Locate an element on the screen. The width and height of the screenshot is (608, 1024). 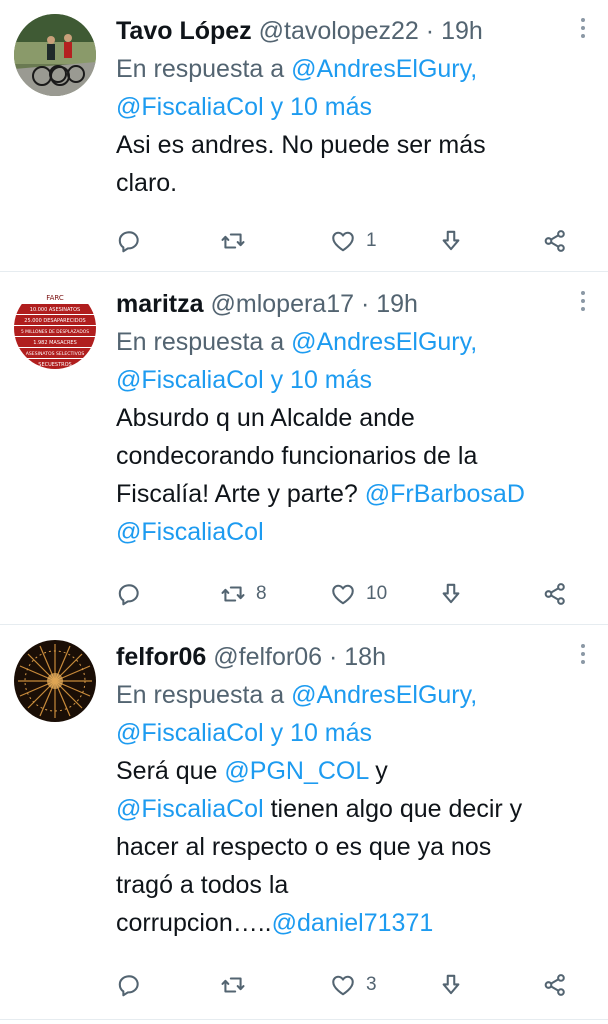
display-name: felfor06 is located at coordinates (161, 657).